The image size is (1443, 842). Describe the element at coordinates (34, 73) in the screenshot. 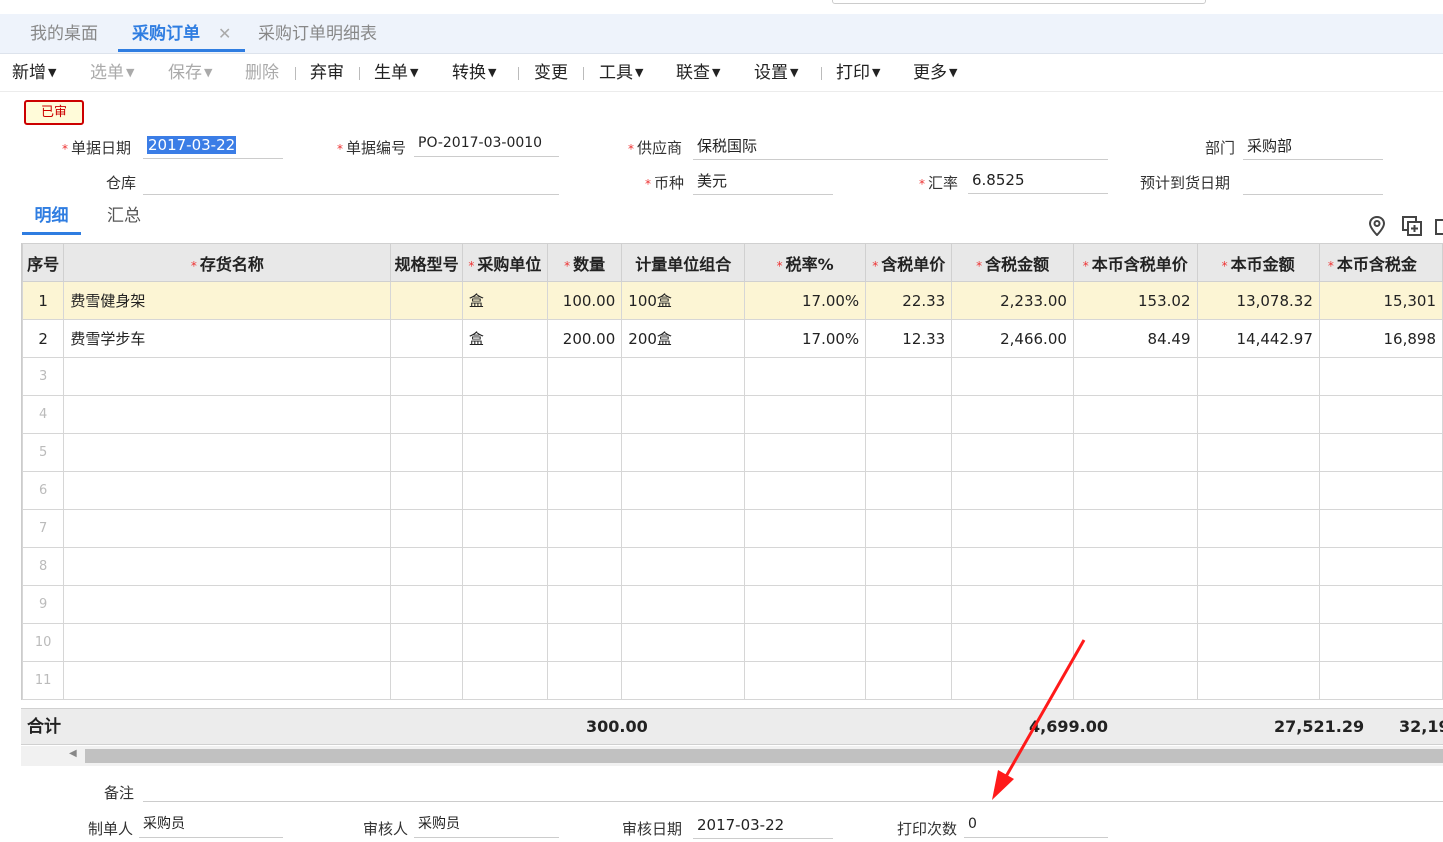

I see `new-button: 新增 ▼` at that location.